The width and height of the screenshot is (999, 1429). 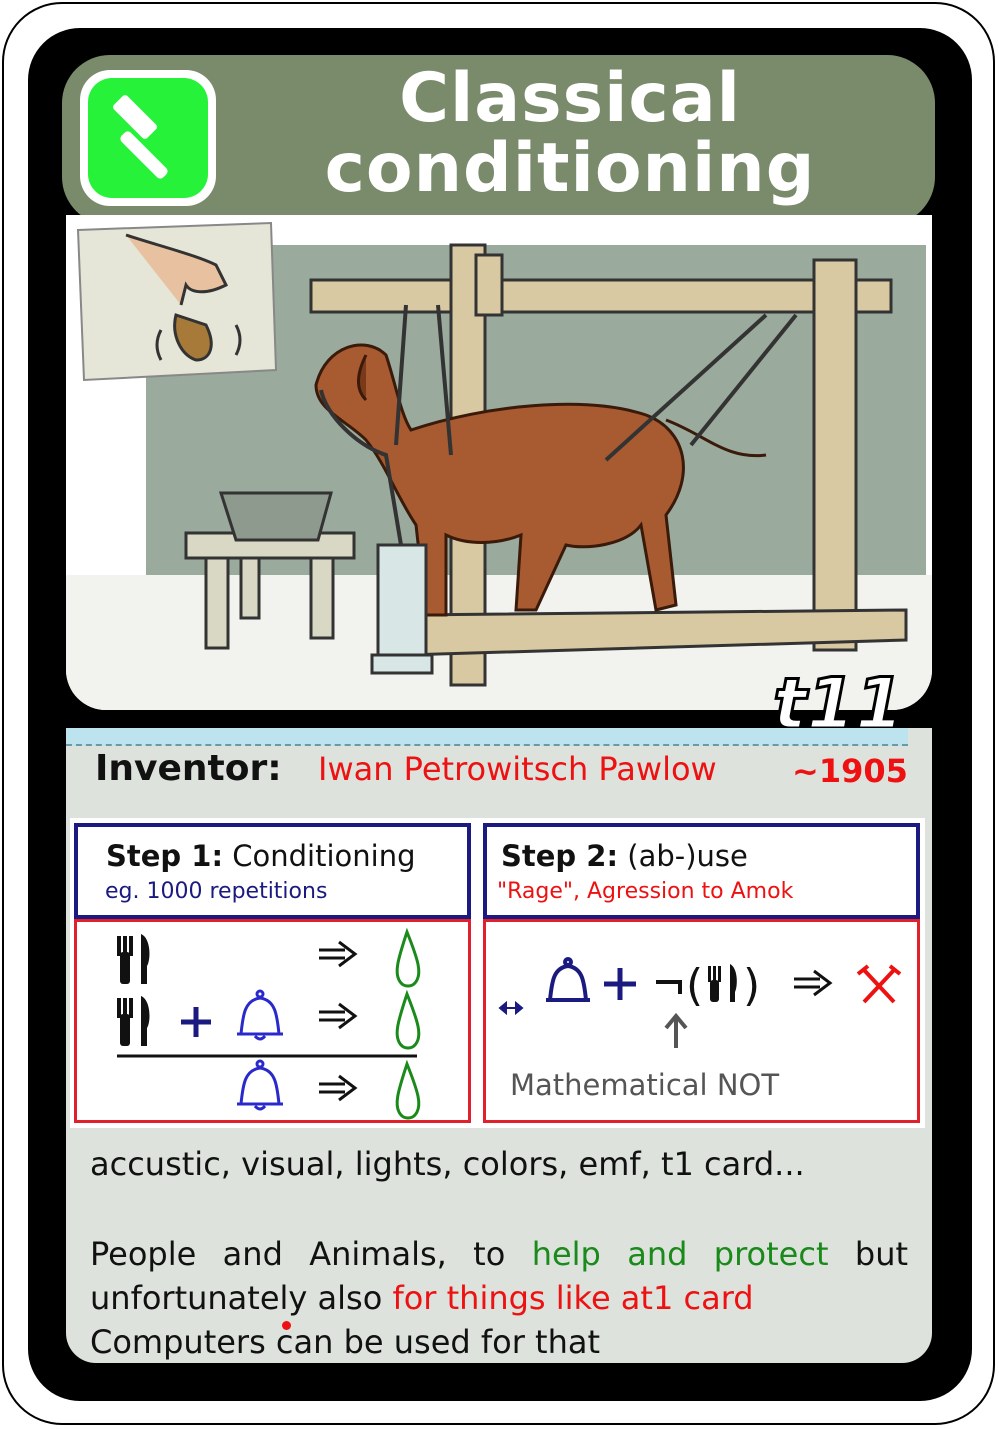 I want to click on category-badge, so click(x=148, y=138).